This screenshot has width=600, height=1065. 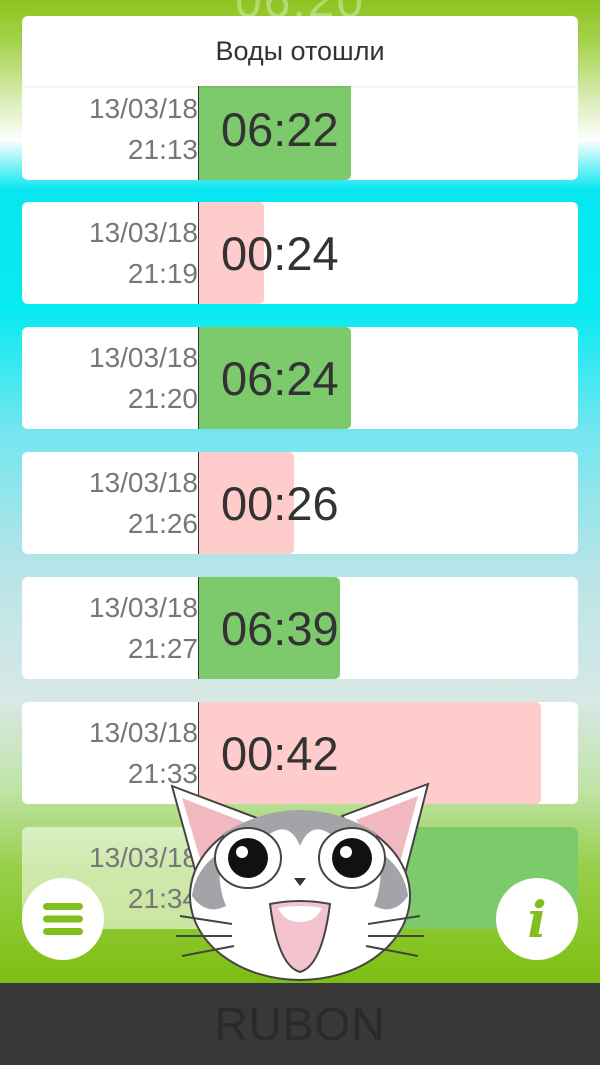 What do you see at coordinates (280, 628) in the screenshot?
I see `row-duration: 06:39` at bounding box center [280, 628].